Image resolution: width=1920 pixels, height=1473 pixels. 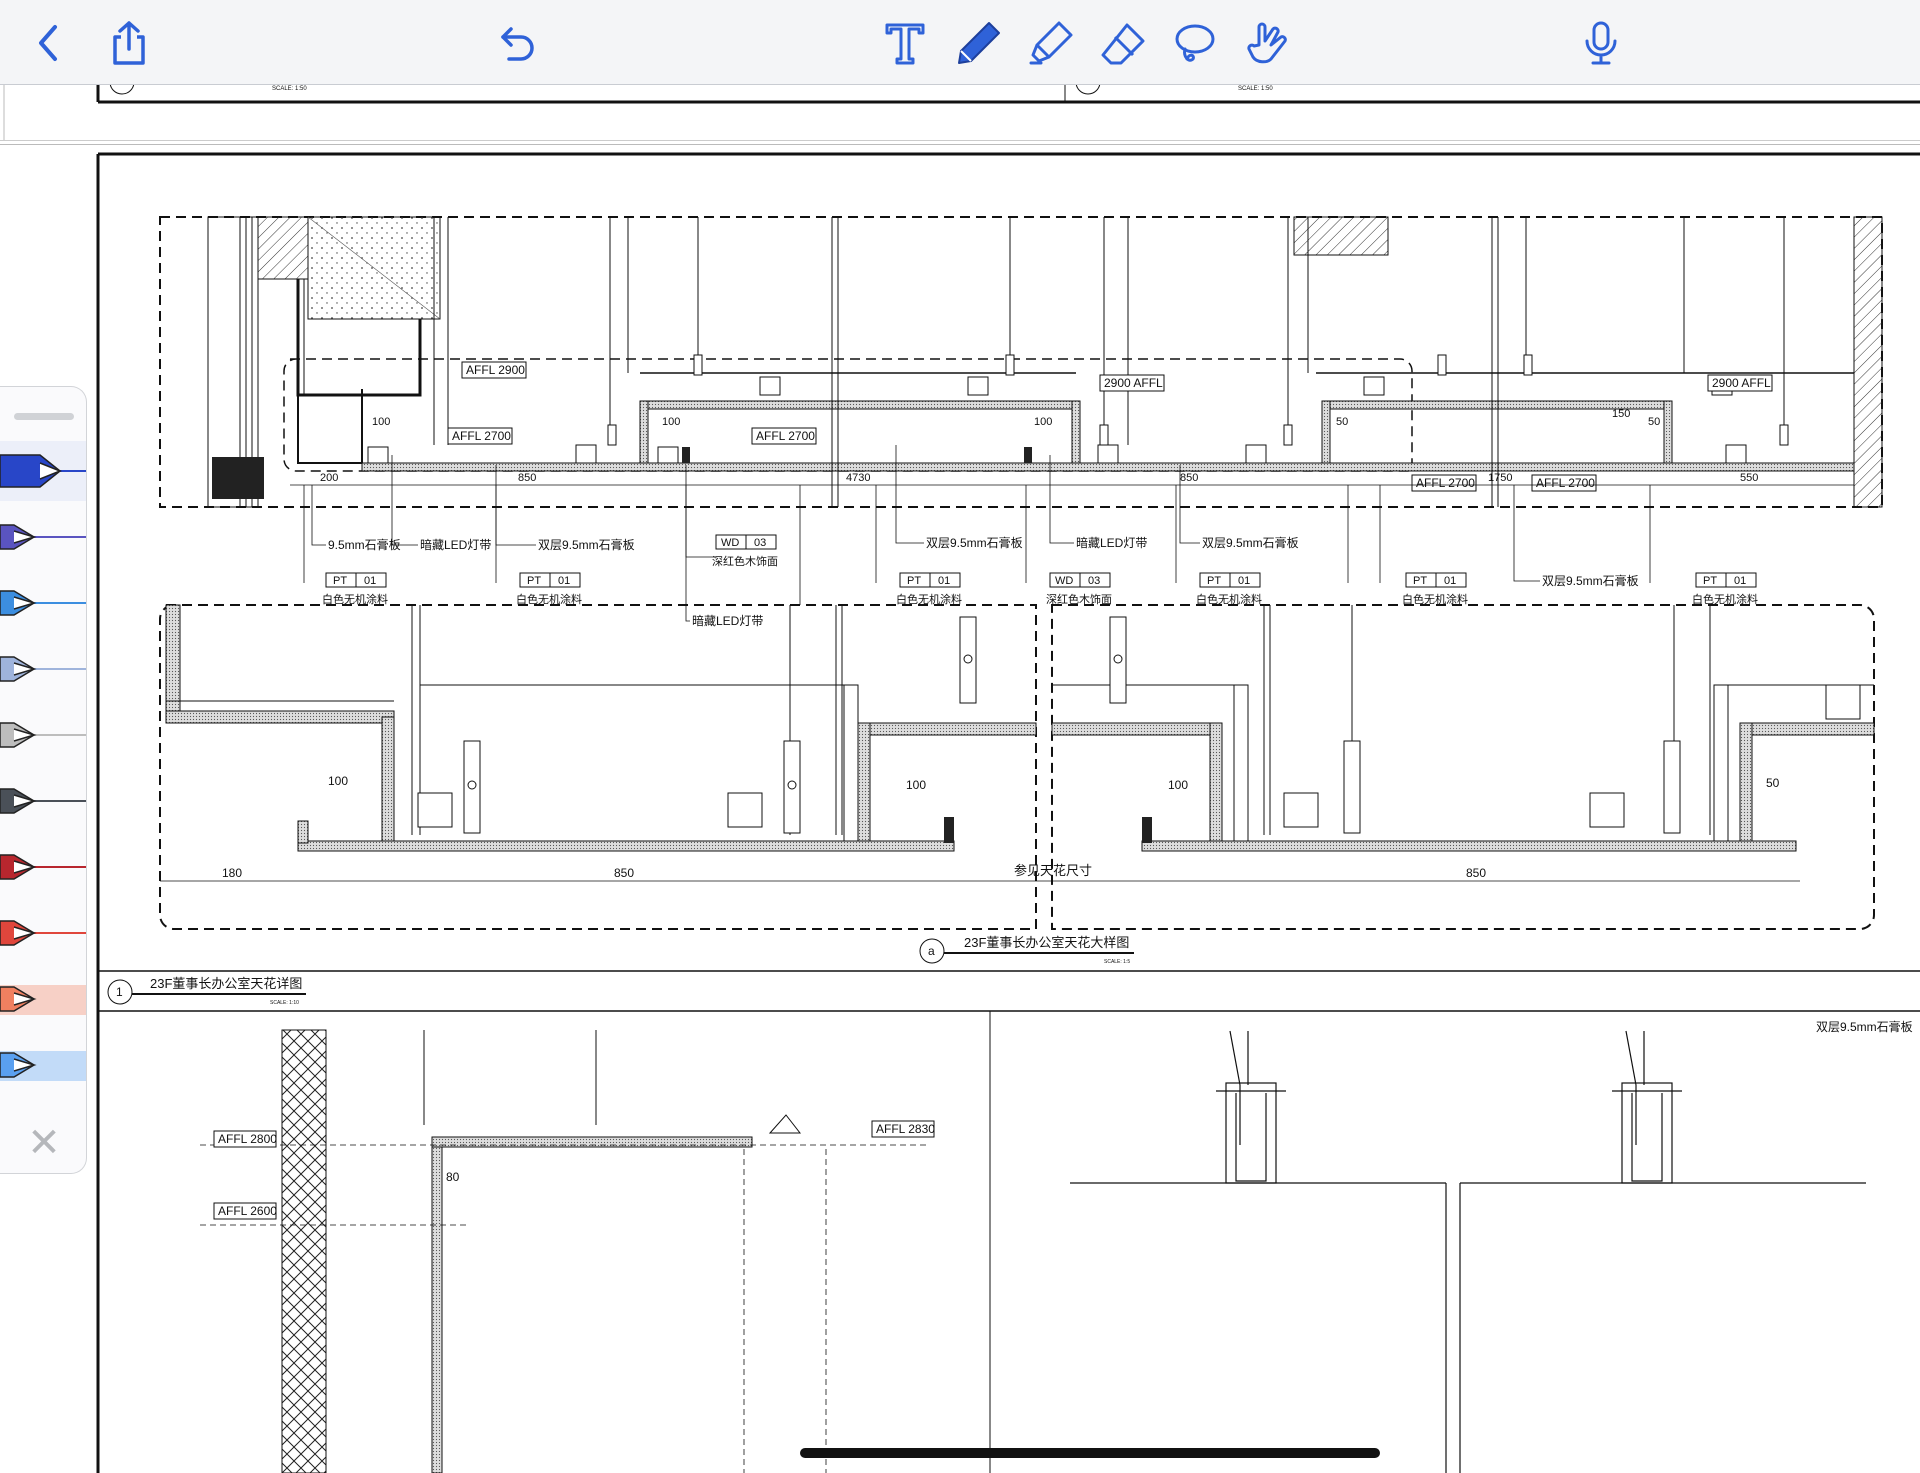 What do you see at coordinates (44, 416) in the screenshot?
I see `palette-drag-handle` at bounding box center [44, 416].